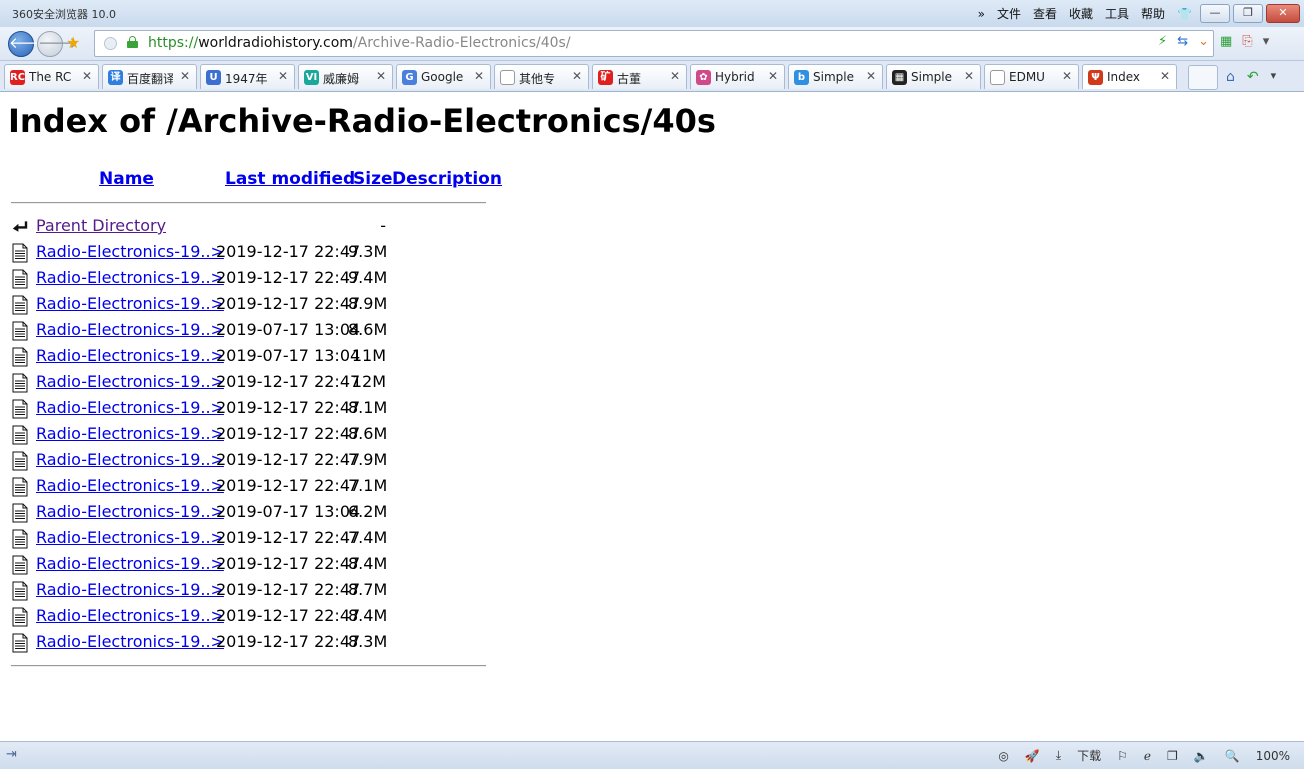 This screenshot has height=769, width=1304. I want to click on flag-icon: ⚐, so click(1122, 756).